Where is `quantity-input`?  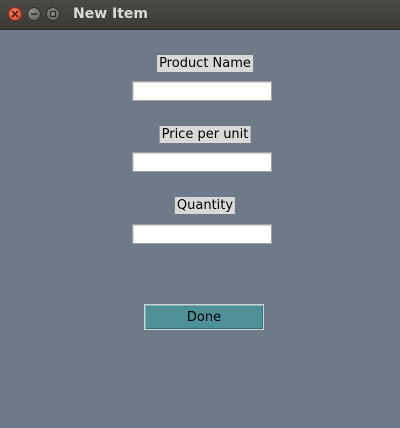 quantity-input is located at coordinates (202, 234).